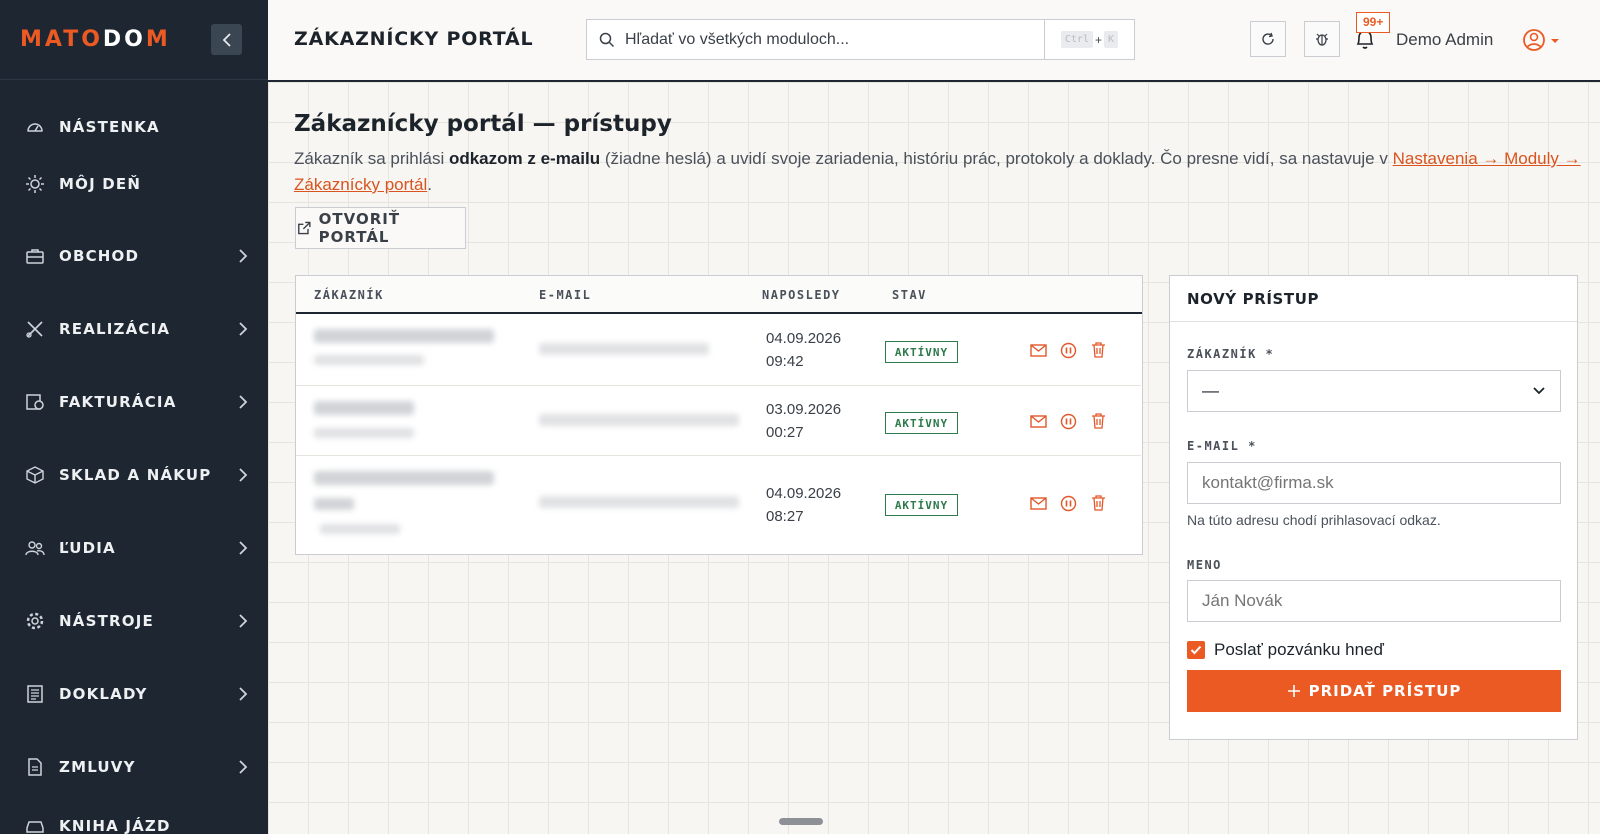  I want to click on sidebar-item-label: KNIHA JÁZD, so click(115, 825).